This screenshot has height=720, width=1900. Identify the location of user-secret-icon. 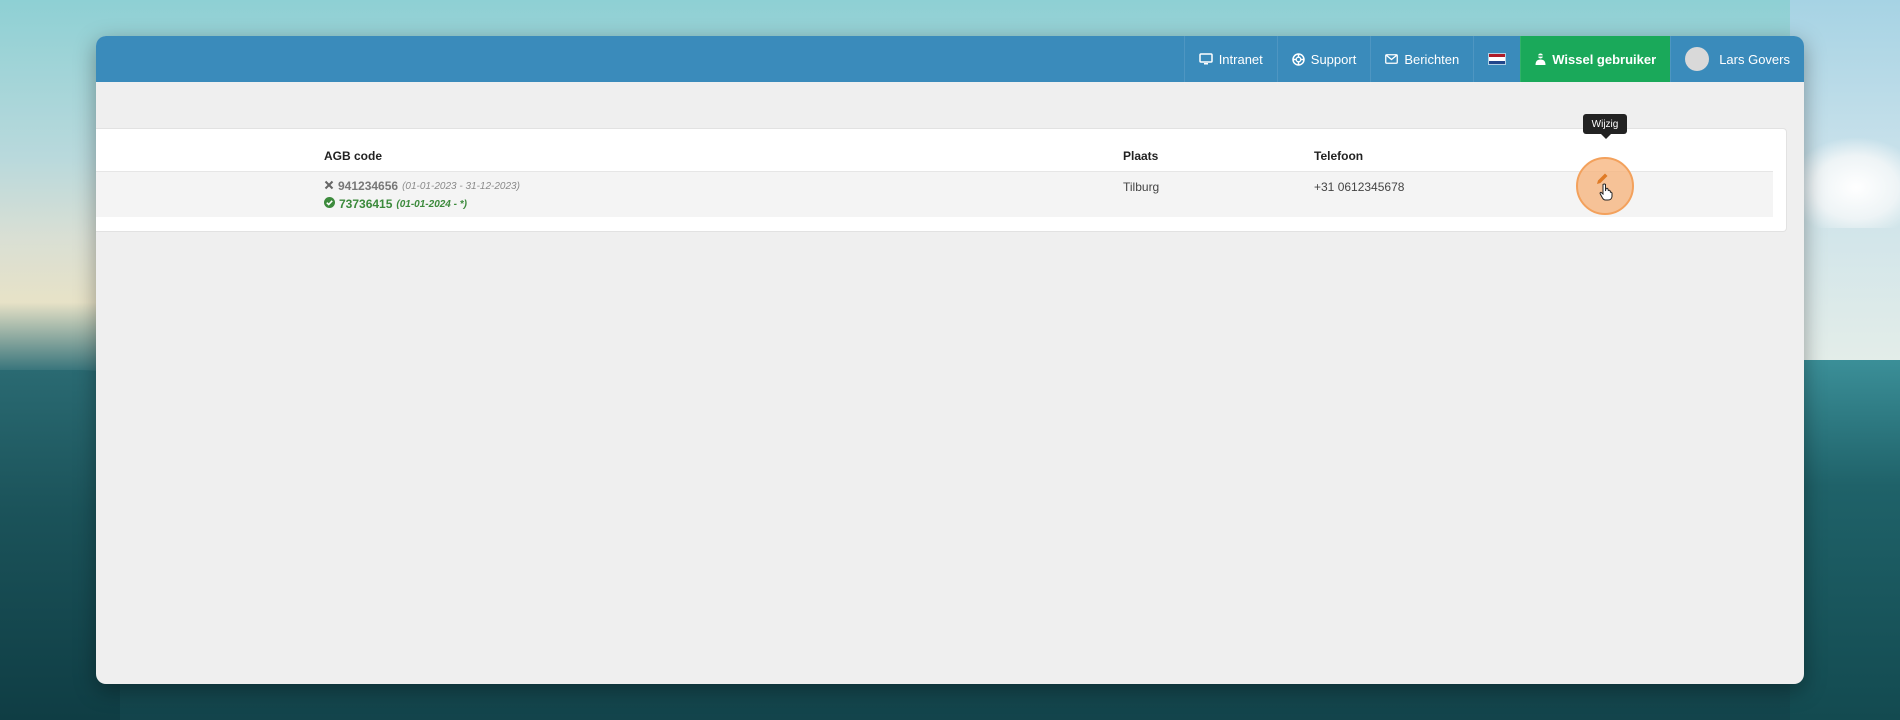
(1540, 59).